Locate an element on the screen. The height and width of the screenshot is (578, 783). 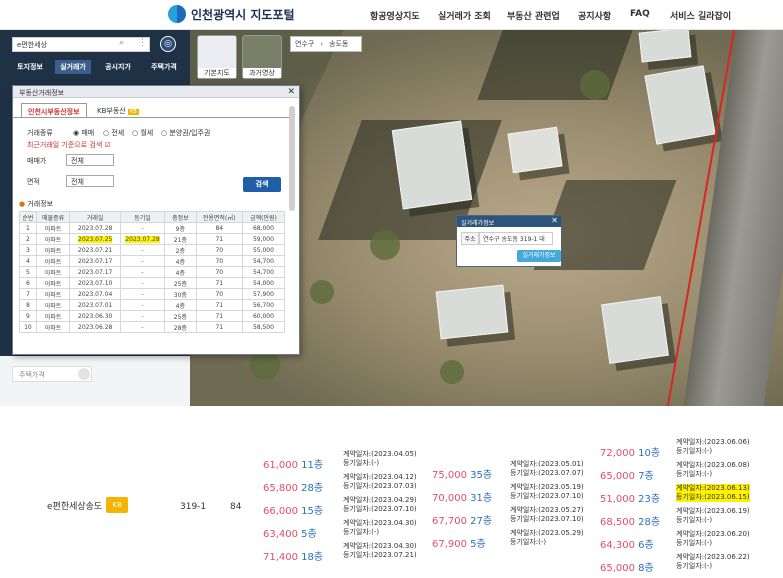
table-cell: 7 is located at coordinates (28, 294).